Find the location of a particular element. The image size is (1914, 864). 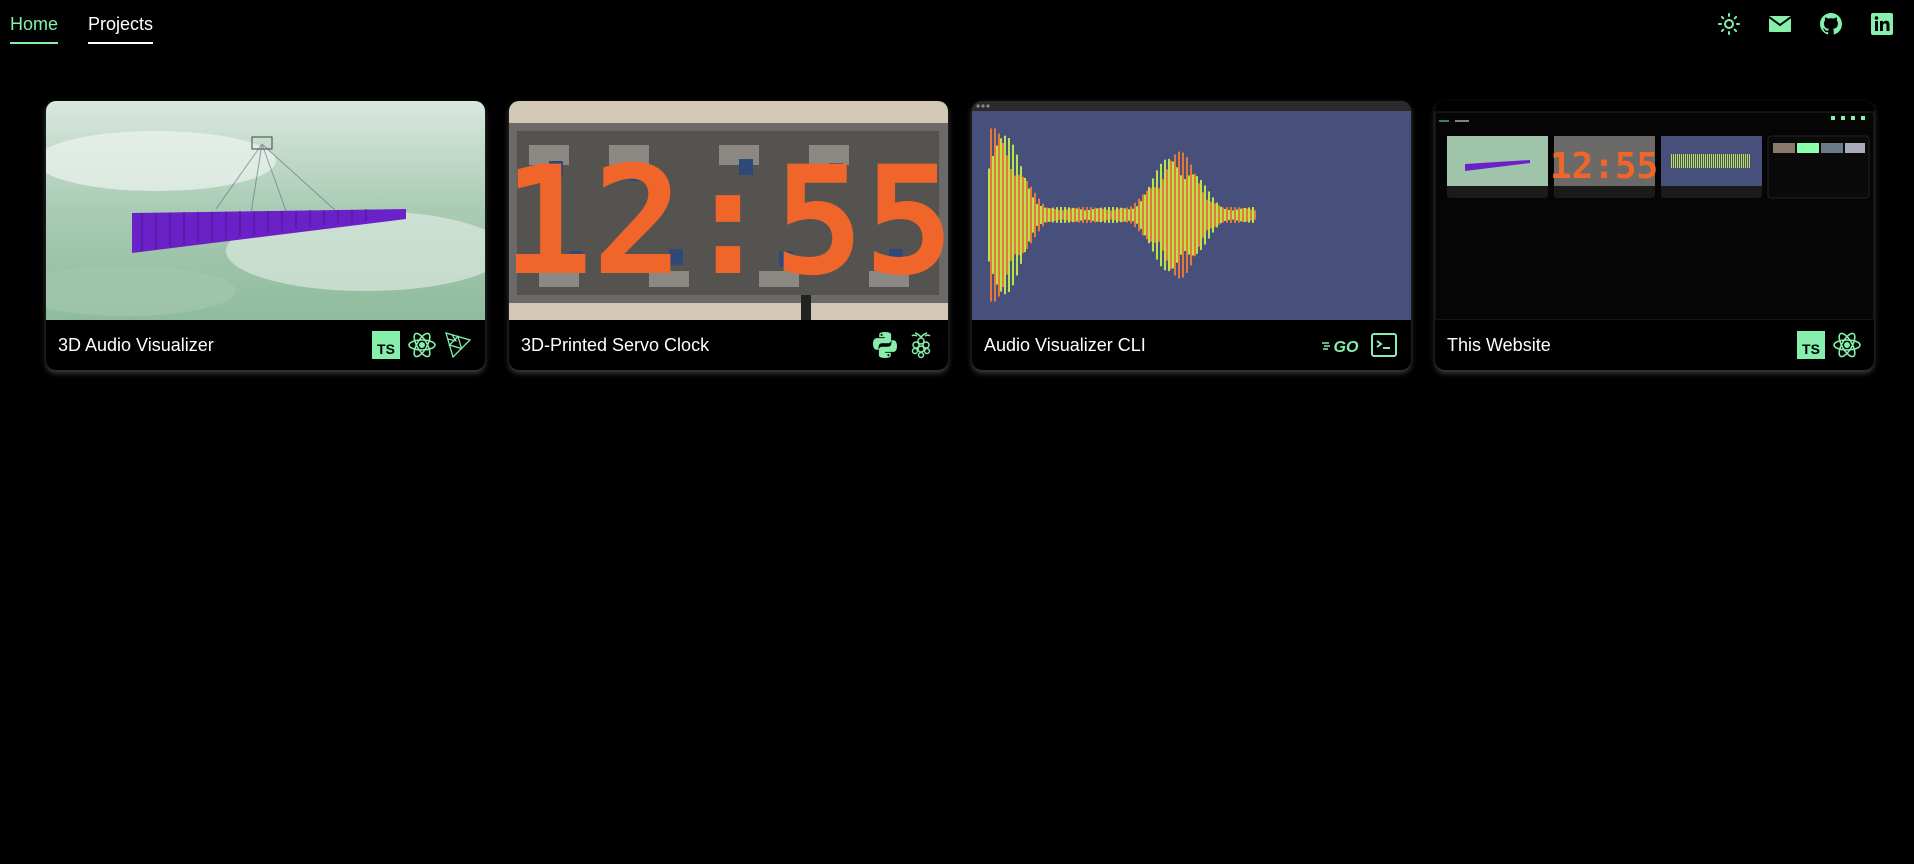

terminal-icon is located at coordinates (1384, 345).